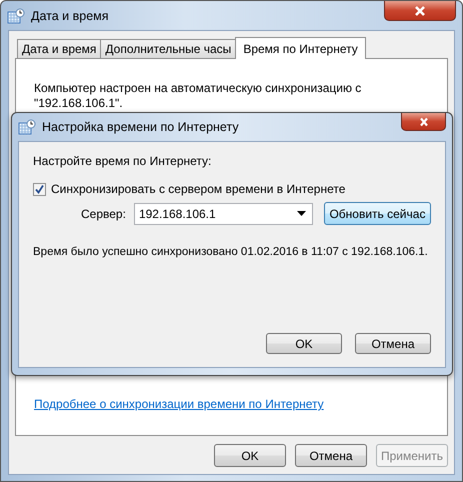 The height and width of the screenshot is (482, 463). I want to click on heading-text: Настройте время по Интернету:, so click(122, 161).